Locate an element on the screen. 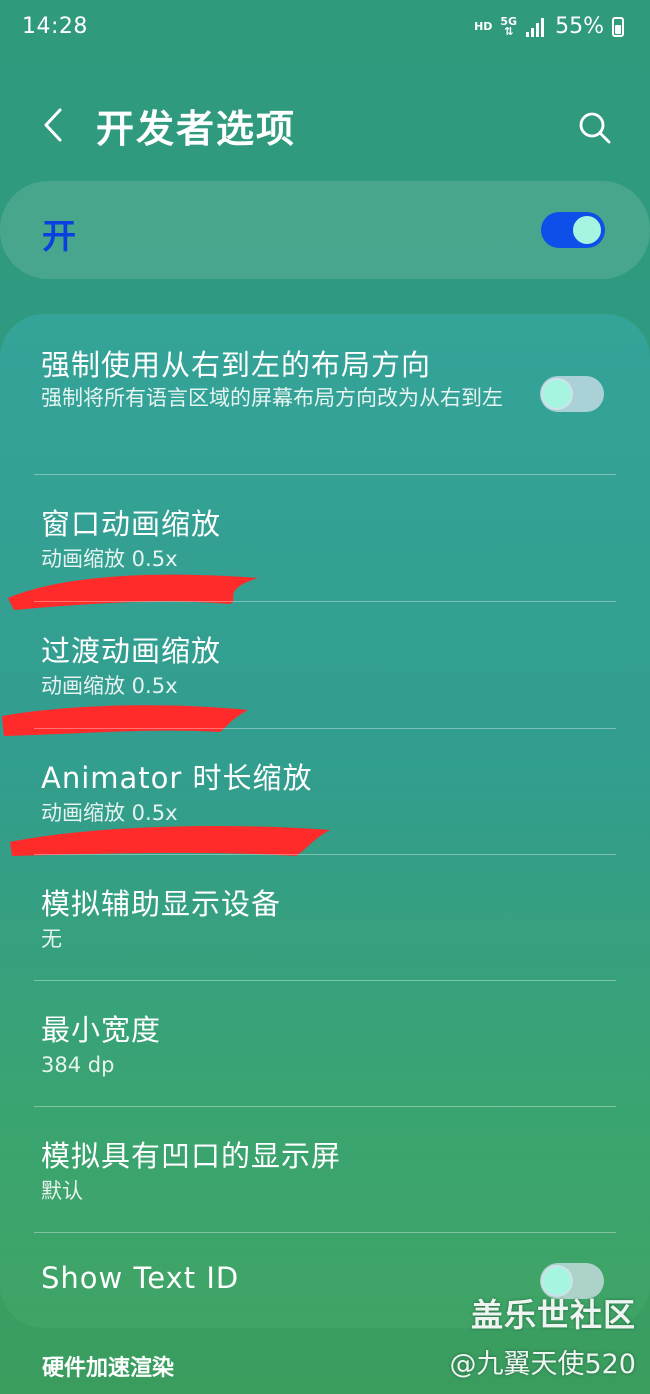  setting-title: 过渡动画缩放 is located at coordinates (131, 651).